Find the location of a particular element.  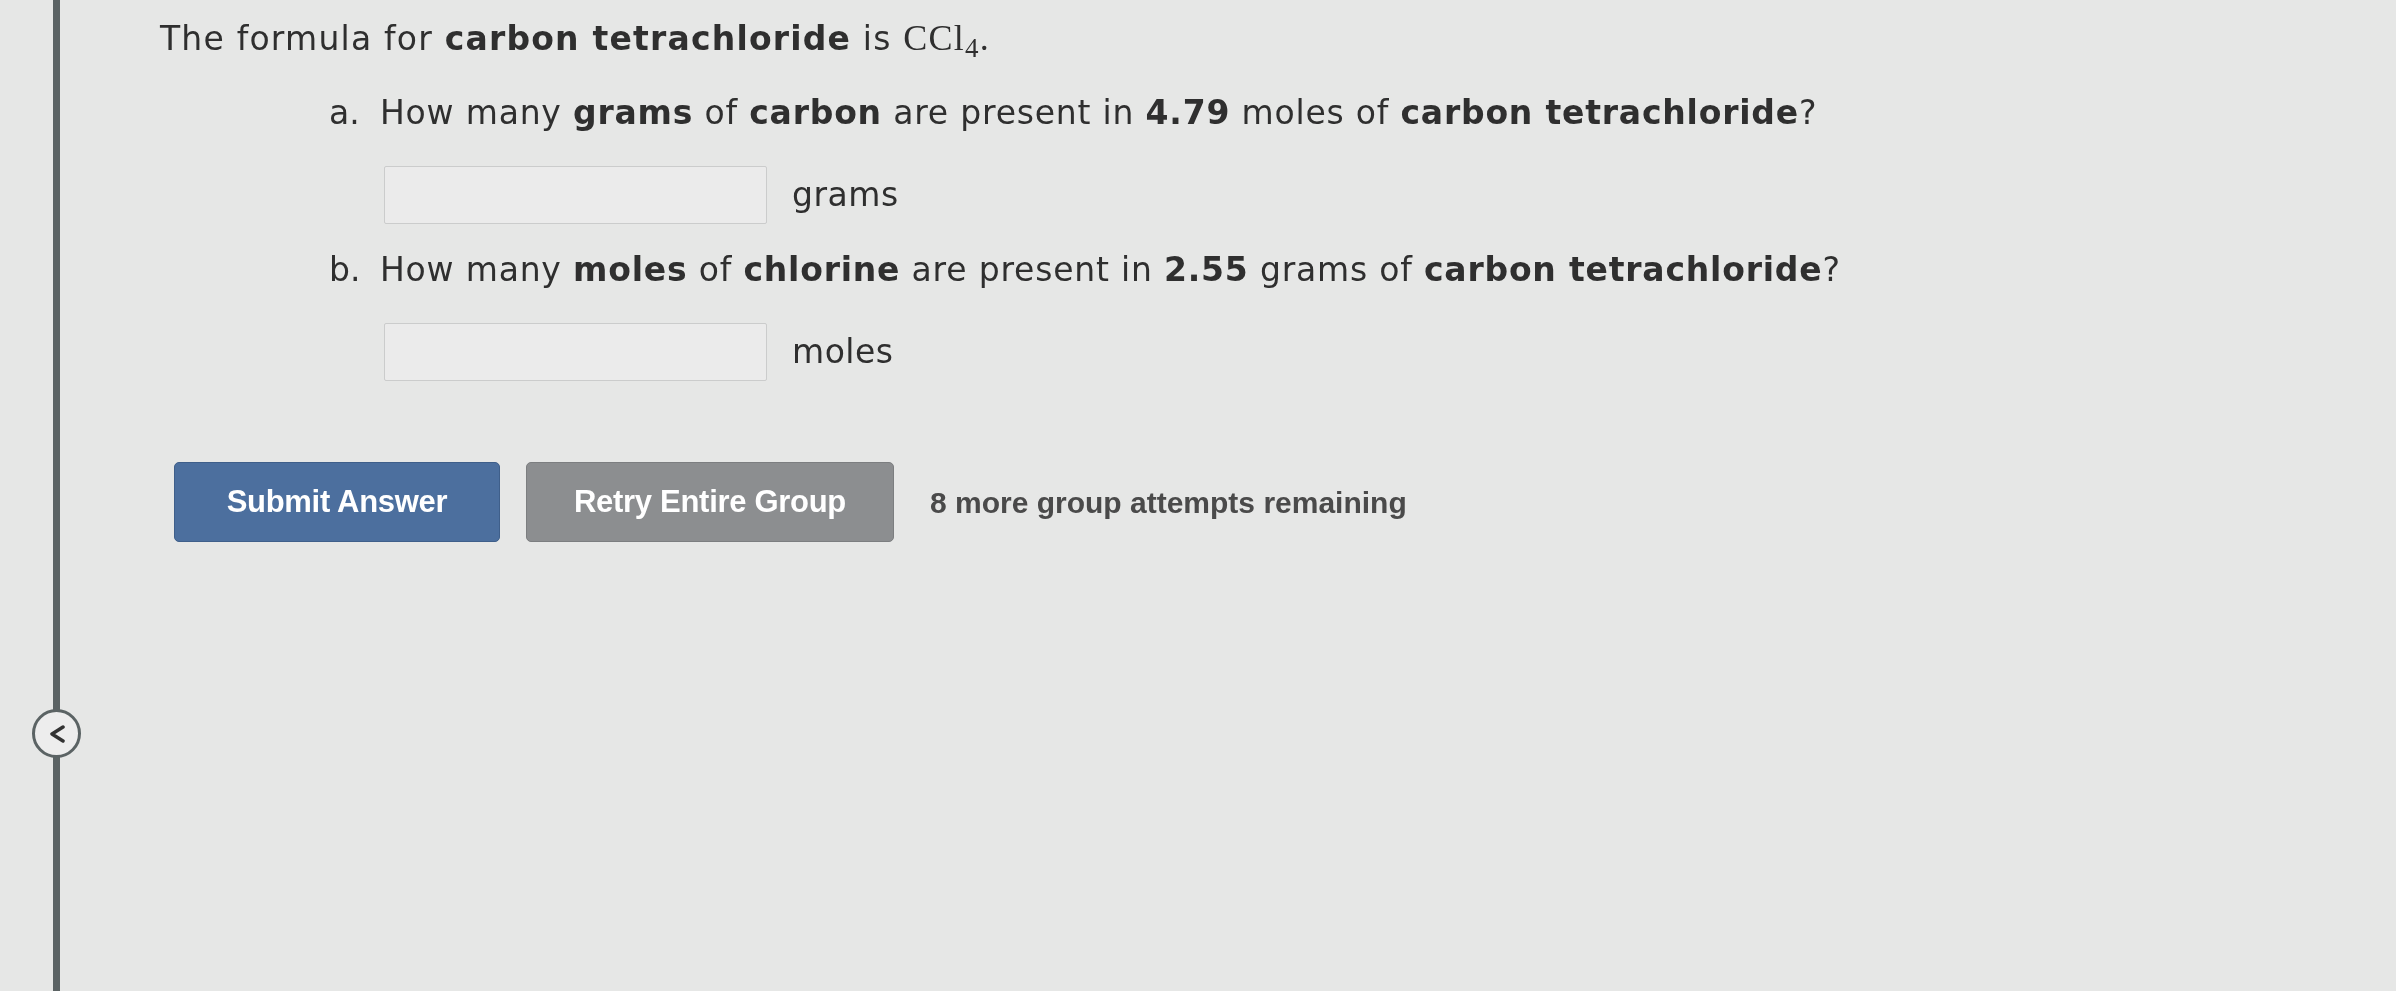

collapse-button is located at coordinates (56, 733).